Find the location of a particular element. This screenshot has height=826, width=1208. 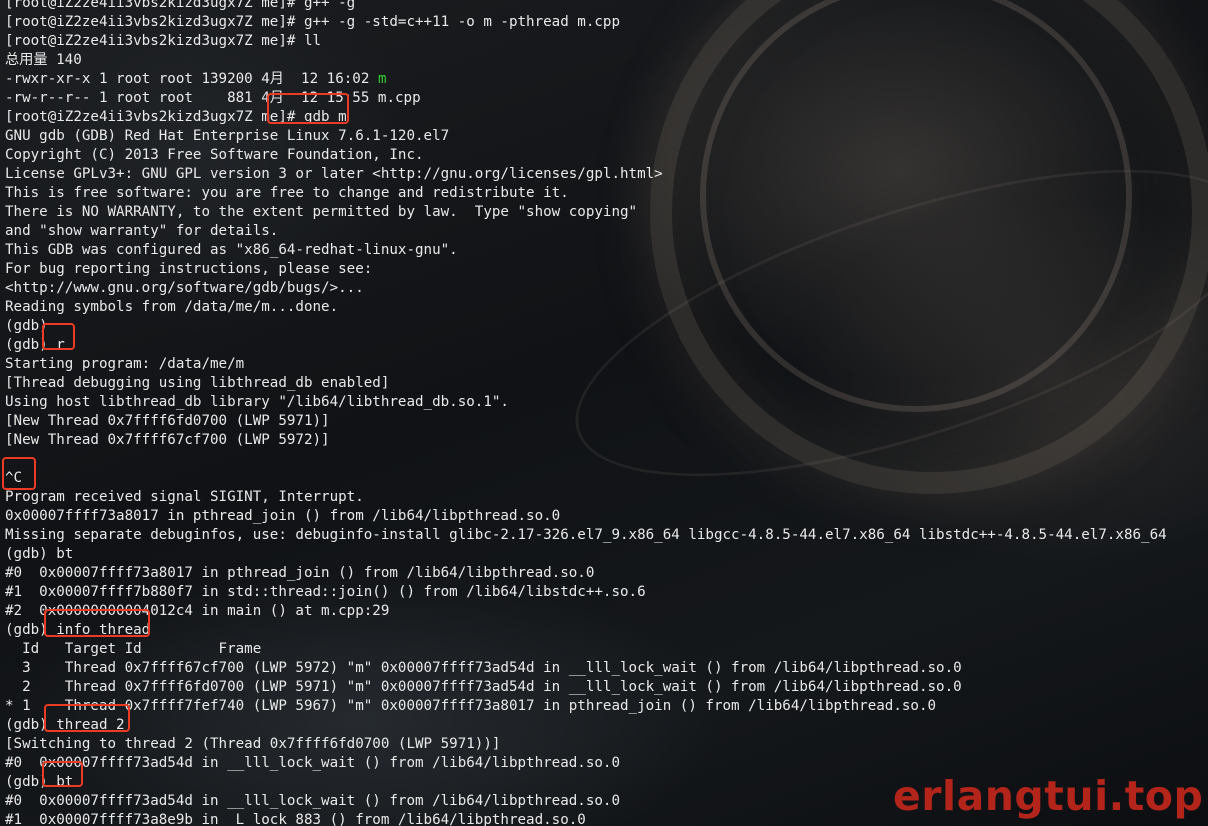

terminal-line: ^C is located at coordinates (14, 478).